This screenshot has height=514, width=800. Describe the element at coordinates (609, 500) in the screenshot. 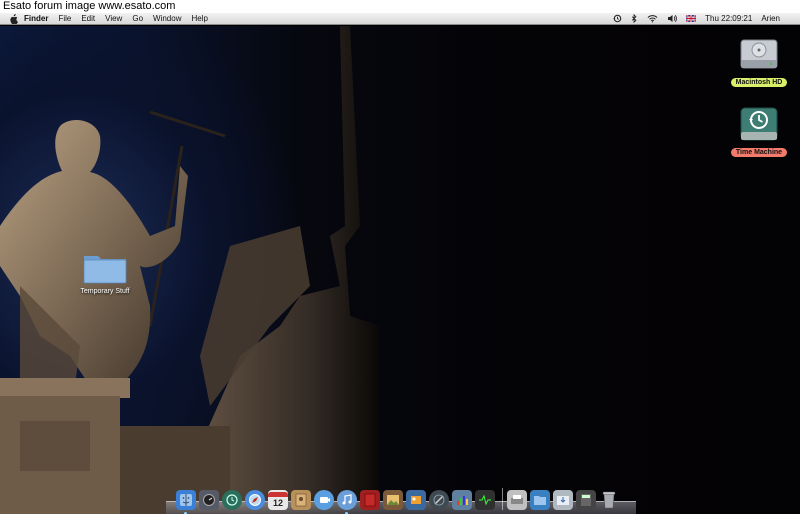

I see `dock-trash-icon` at that location.